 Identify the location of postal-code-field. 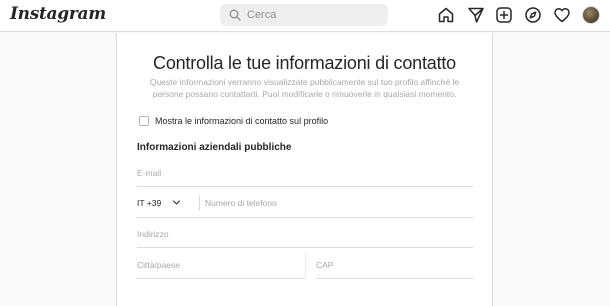
(394, 263).